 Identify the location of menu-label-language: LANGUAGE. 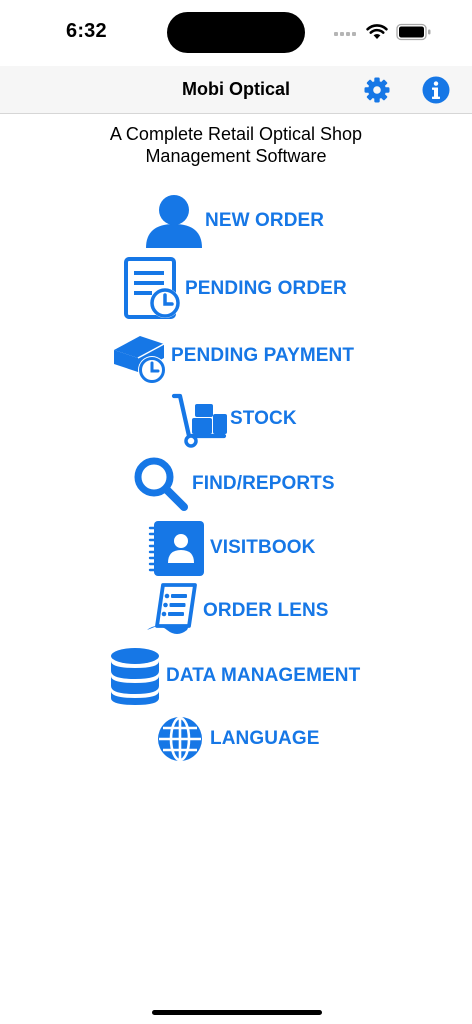
(265, 738).